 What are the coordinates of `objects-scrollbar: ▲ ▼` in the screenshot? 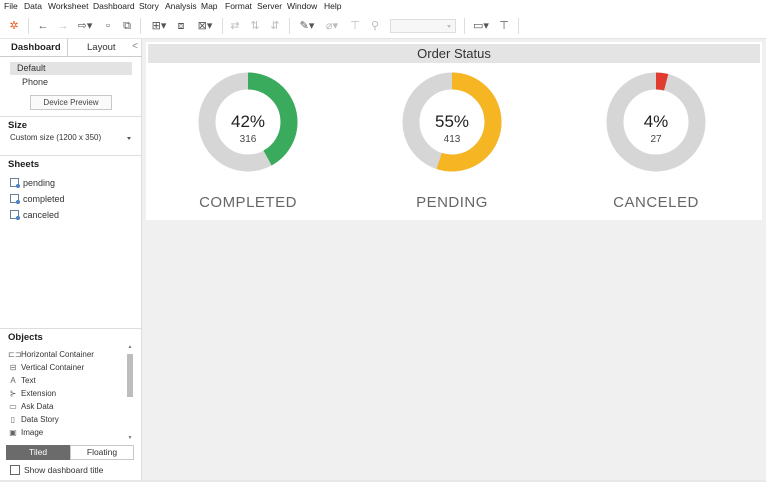 It's located at (130, 392).